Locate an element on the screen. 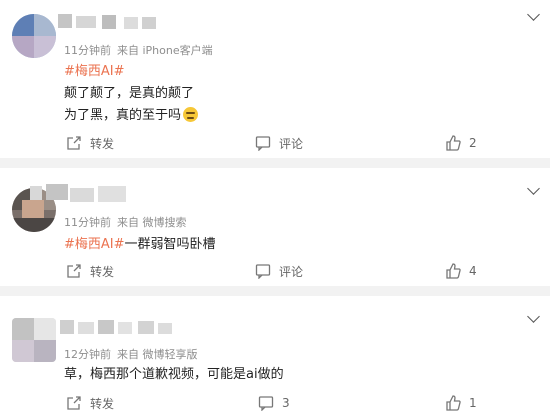  post-source: 来自 微博轻享版 is located at coordinates (157, 354).